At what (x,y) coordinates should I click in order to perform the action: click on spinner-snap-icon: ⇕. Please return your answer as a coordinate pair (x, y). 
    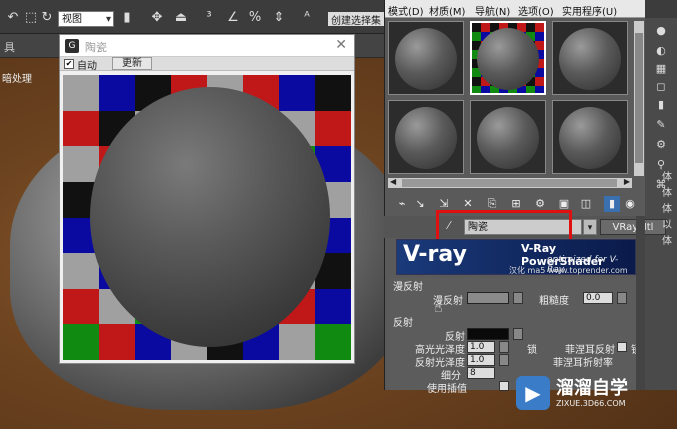
    Looking at the image, I should click on (279, 18).